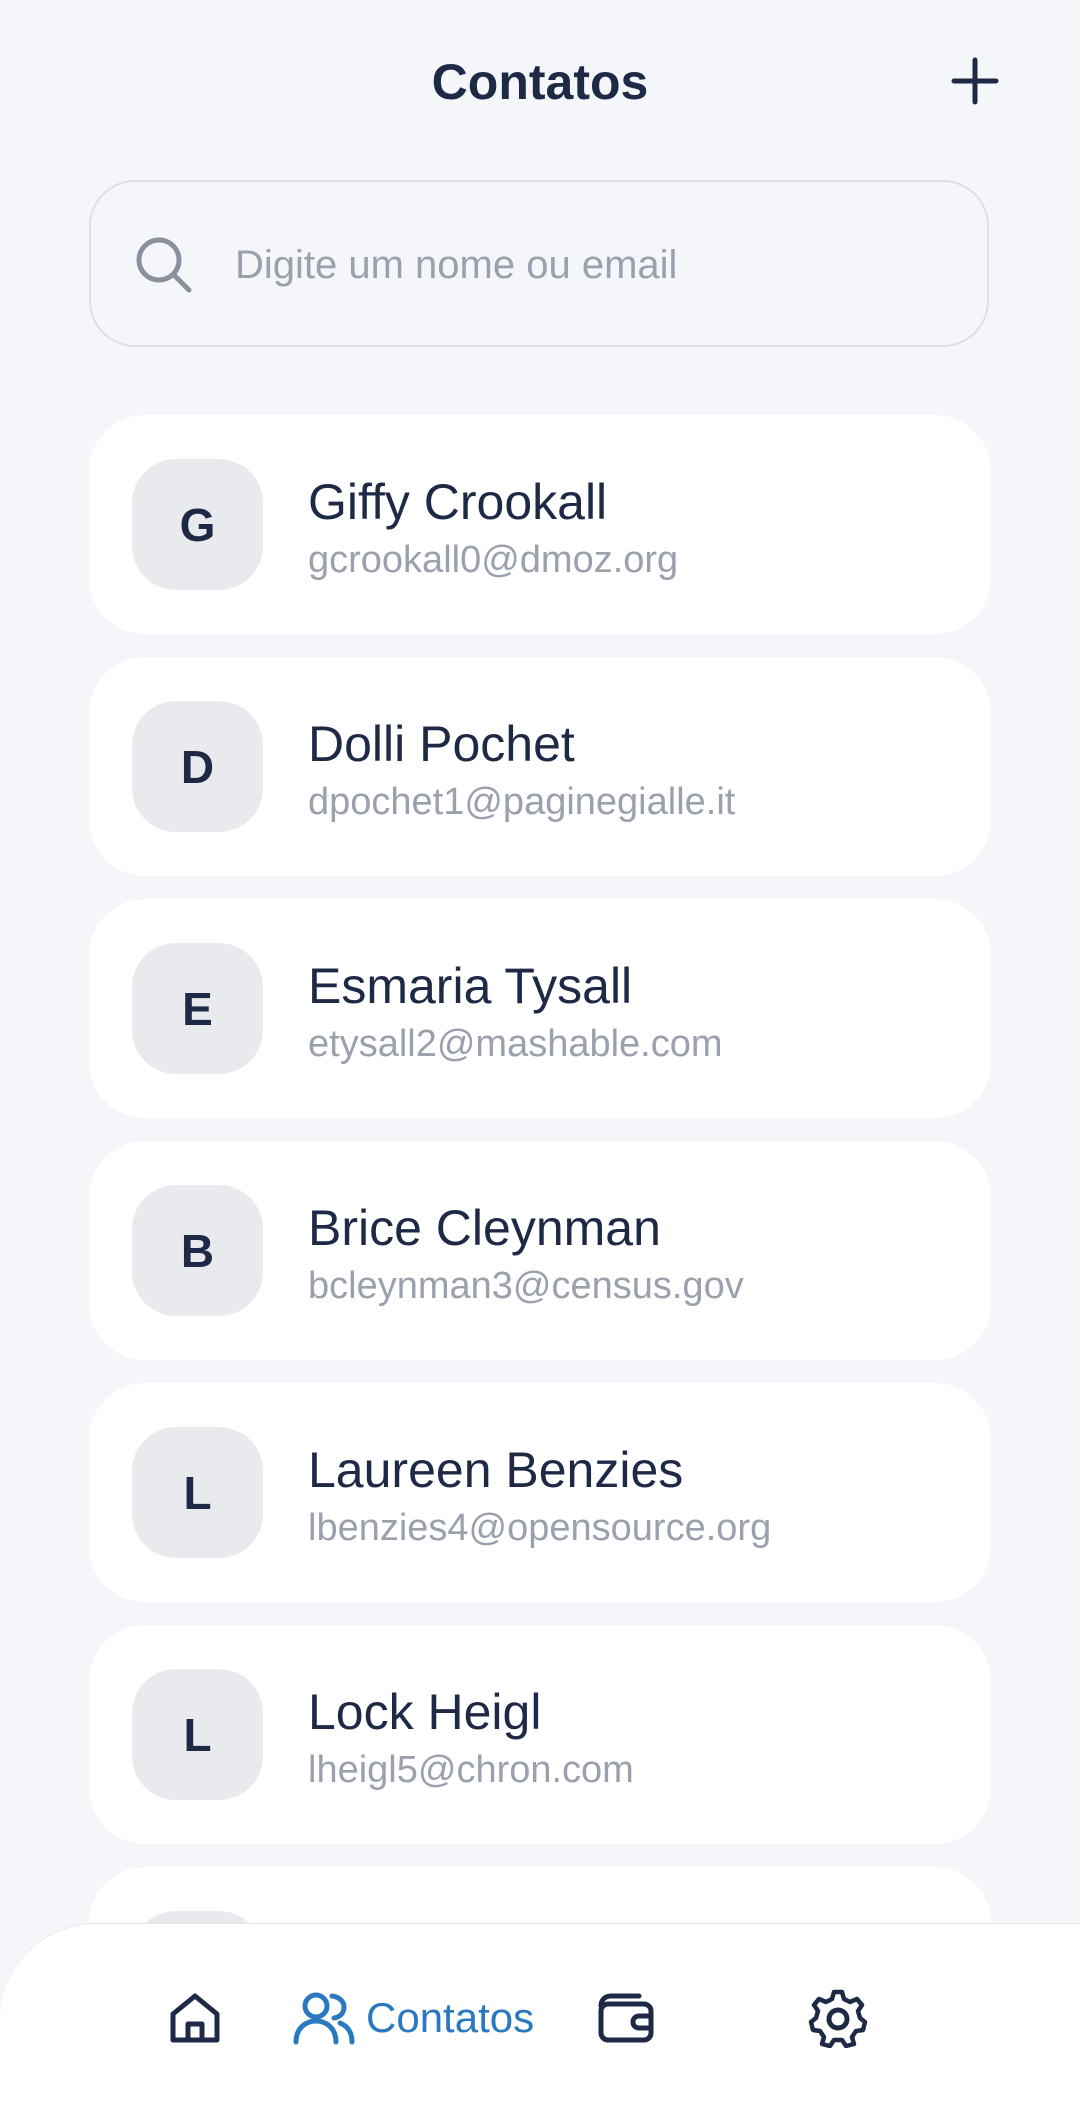 The width and height of the screenshot is (1080, 2114). I want to click on bottom-nav: Contatos, so click(540, 2018).